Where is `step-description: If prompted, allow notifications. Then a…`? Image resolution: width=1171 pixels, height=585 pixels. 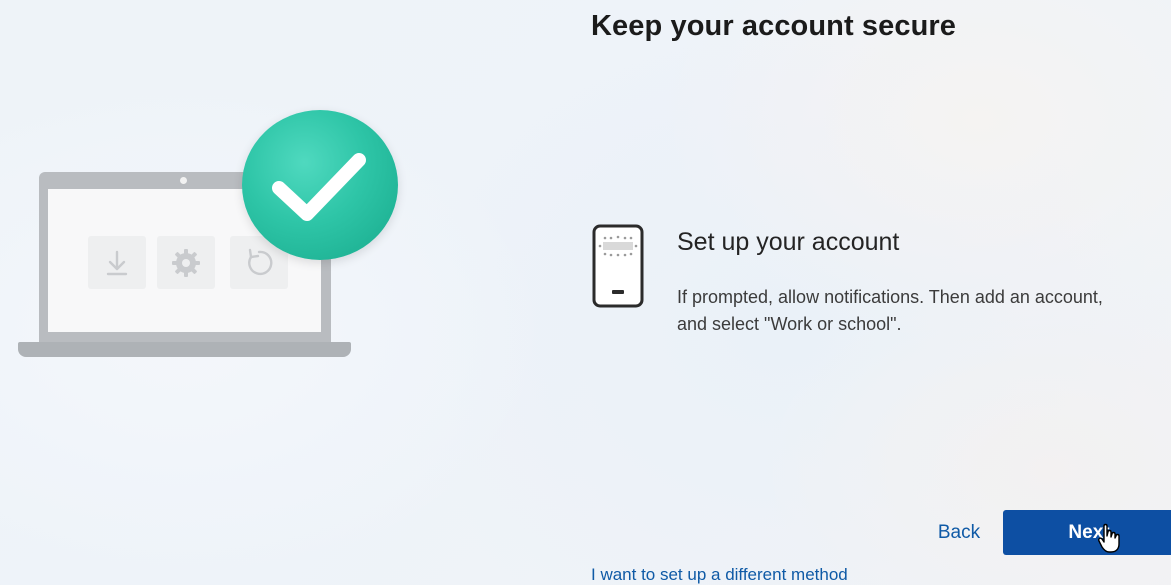 step-description: If prompted, allow notifications. Then a… is located at coordinates (890, 310).